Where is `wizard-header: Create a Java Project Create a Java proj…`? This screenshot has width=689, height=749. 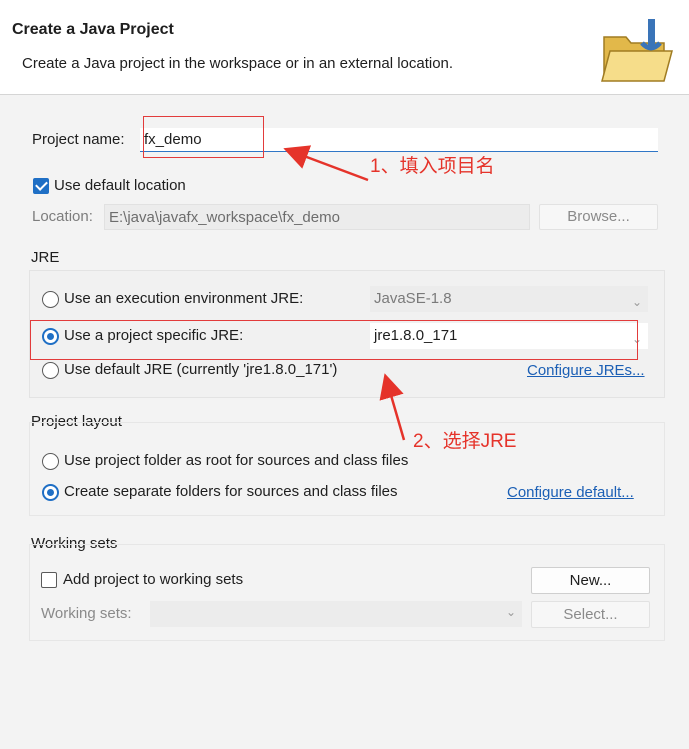 wizard-header: Create a Java Project Create a Java proj… is located at coordinates (344, 47).